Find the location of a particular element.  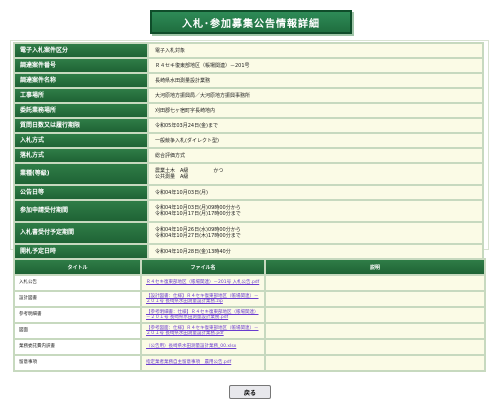

file-title: 設計図書 is located at coordinates (77, 299).